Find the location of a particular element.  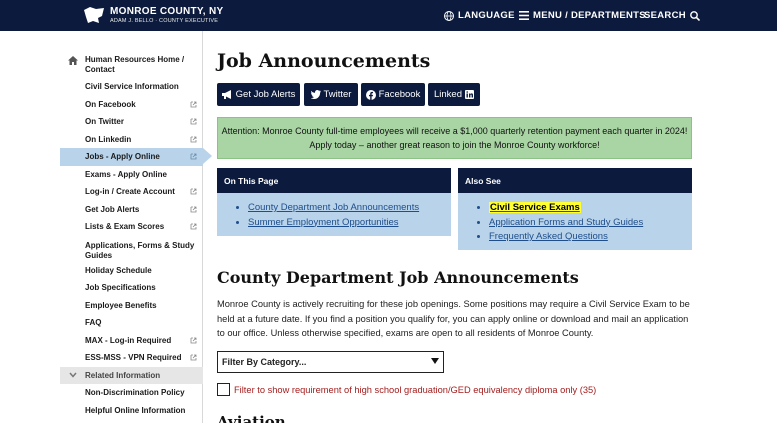

sidebar-item-applications-forms: Applications, Forms & Study Guides is located at coordinates (131, 249).